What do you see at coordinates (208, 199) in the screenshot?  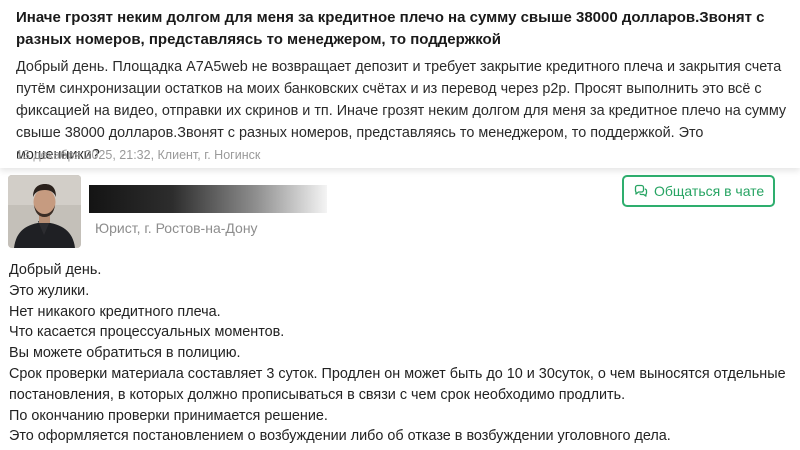 I see `author-name-redacted` at bounding box center [208, 199].